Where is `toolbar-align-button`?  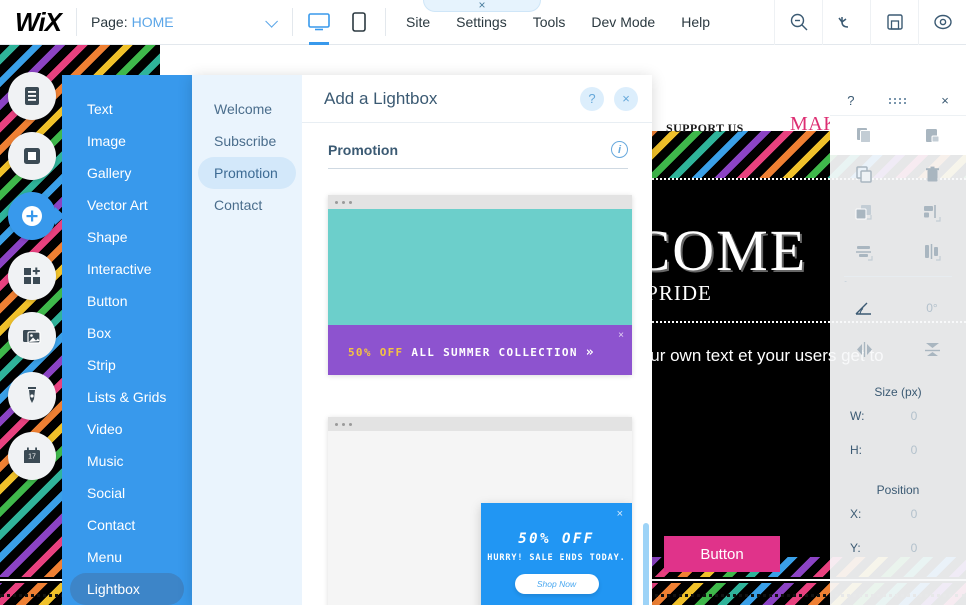 toolbar-align-button is located at coordinates (932, 213).